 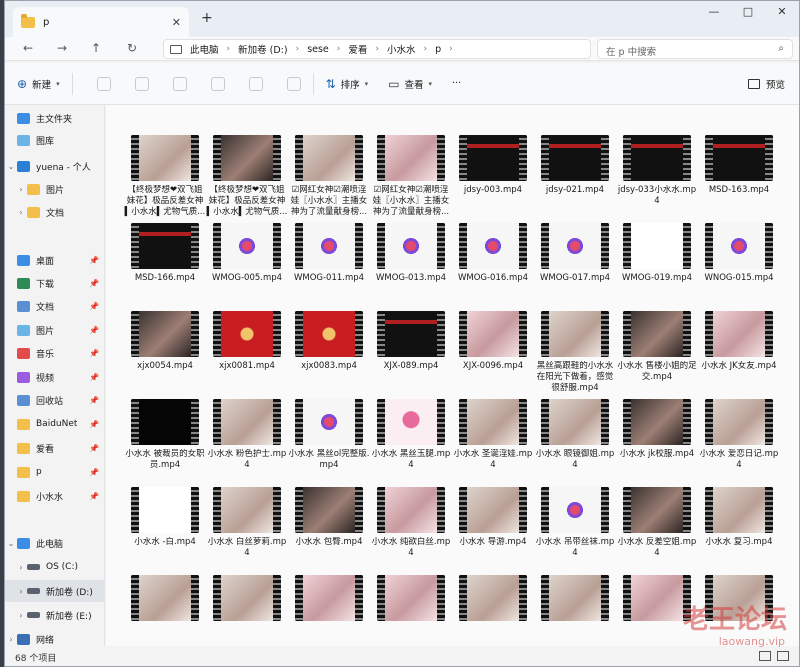 What do you see at coordinates (54, 472) in the screenshot?
I see `sidebar-item: p 📌` at bounding box center [54, 472].